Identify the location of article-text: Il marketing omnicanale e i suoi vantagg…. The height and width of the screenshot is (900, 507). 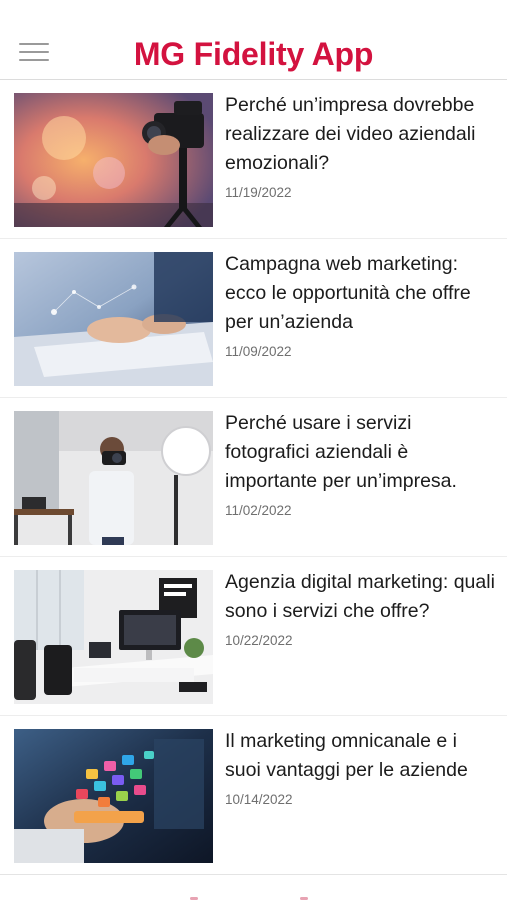
(361, 768).